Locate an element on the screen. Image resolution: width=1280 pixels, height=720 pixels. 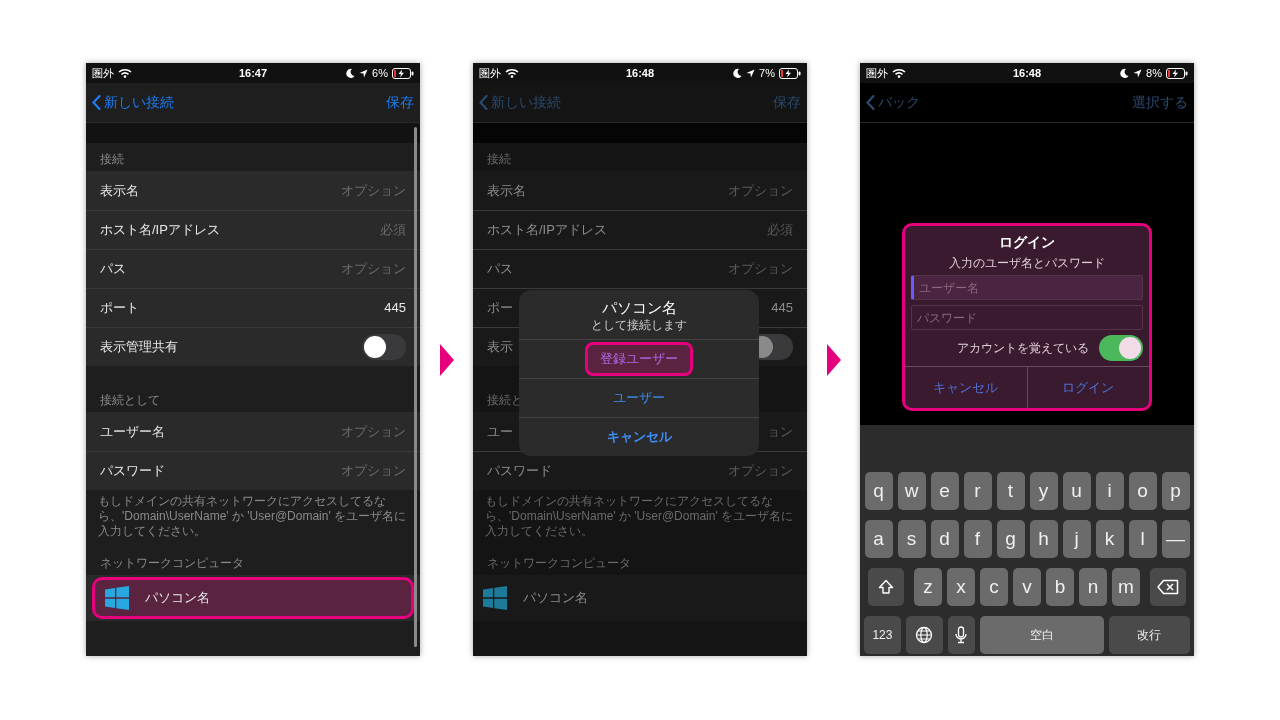
letter-key: c is located at coordinates (994, 587).